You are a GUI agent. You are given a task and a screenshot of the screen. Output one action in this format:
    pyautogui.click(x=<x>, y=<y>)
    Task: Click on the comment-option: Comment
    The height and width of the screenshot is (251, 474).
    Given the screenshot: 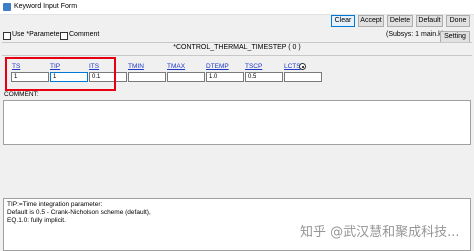 What is the action you would take?
    pyautogui.click(x=82, y=36)
    